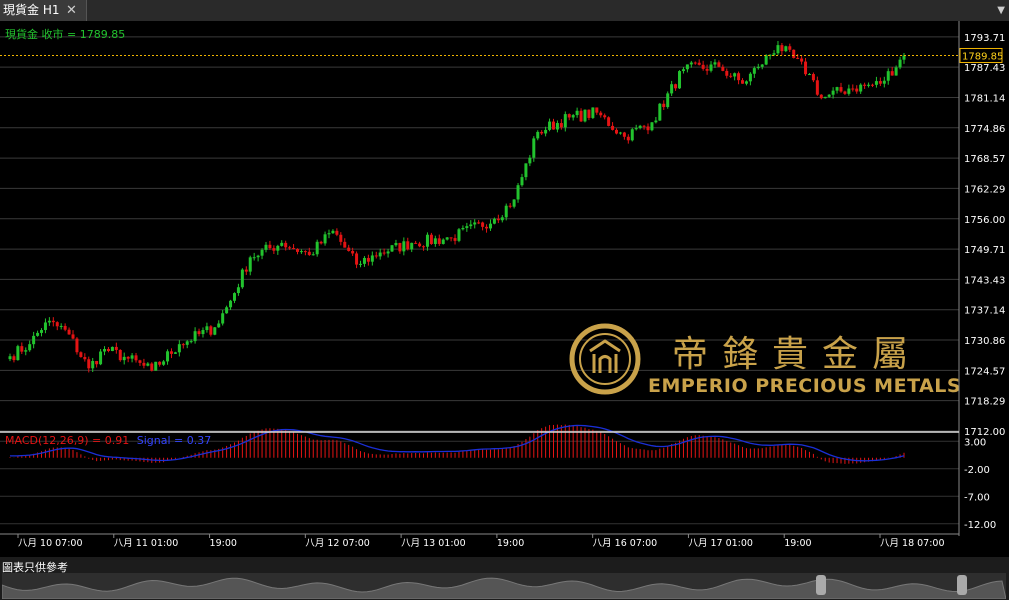 The height and width of the screenshot is (600, 1009). What do you see at coordinates (804, 386) in the screenshot?
I see `watermark-english-name: EMPERIO PRECIOUS METALS` at bounding box center [804, 386].